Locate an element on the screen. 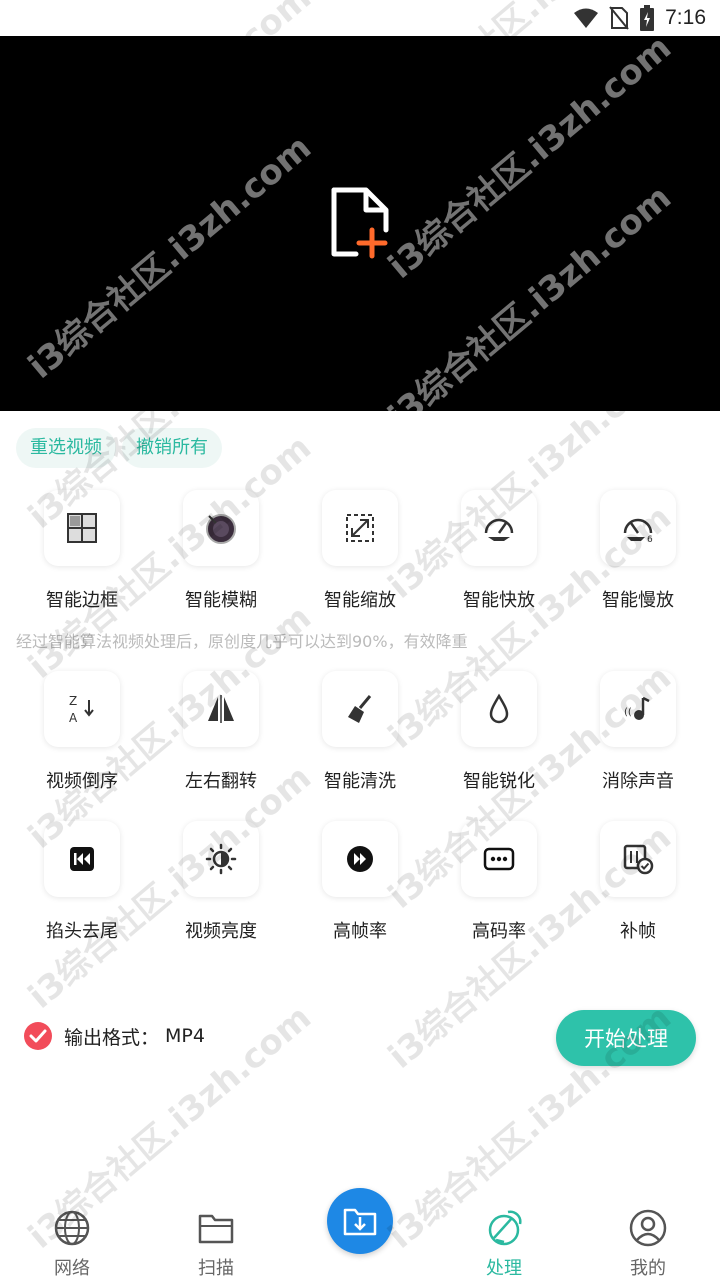  user-profile-icon is located at coordinates (648, 1228).